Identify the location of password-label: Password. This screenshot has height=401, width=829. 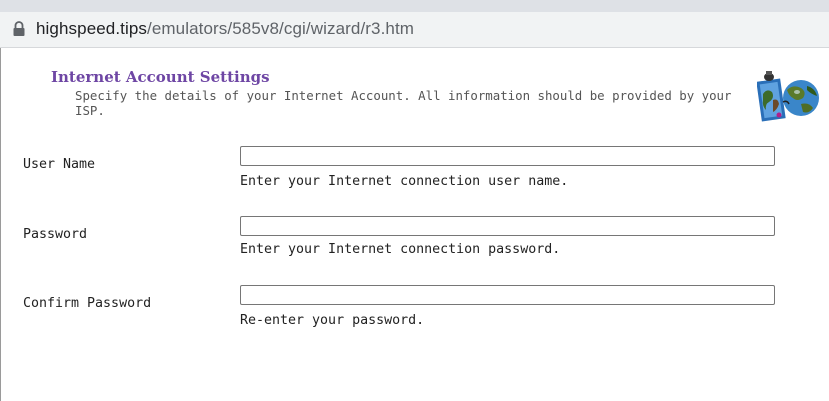
(55, 234).